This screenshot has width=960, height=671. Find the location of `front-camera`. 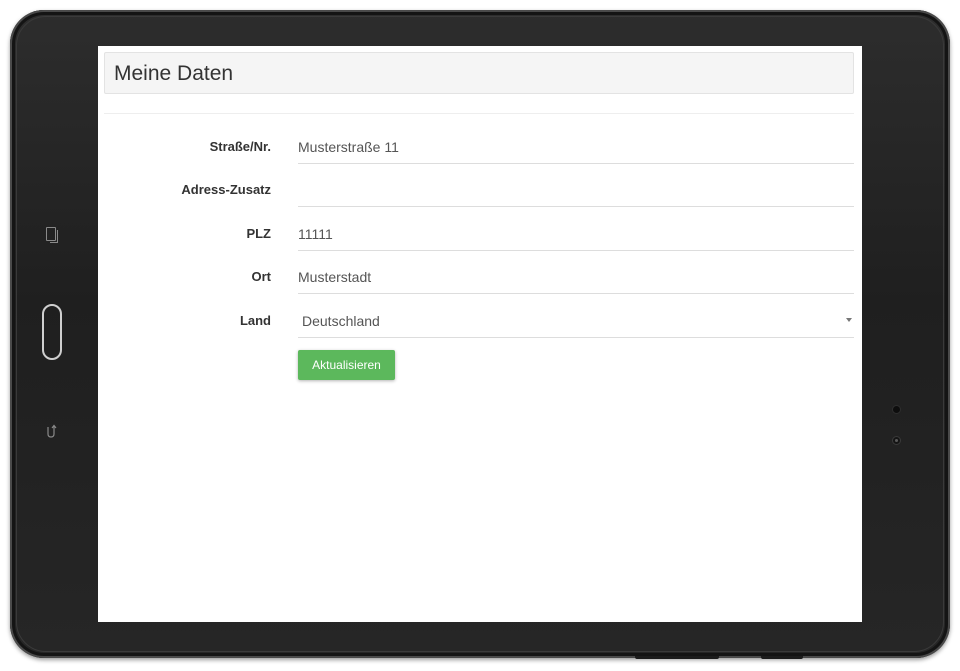

front-camera is located at coordinates (896, 409).